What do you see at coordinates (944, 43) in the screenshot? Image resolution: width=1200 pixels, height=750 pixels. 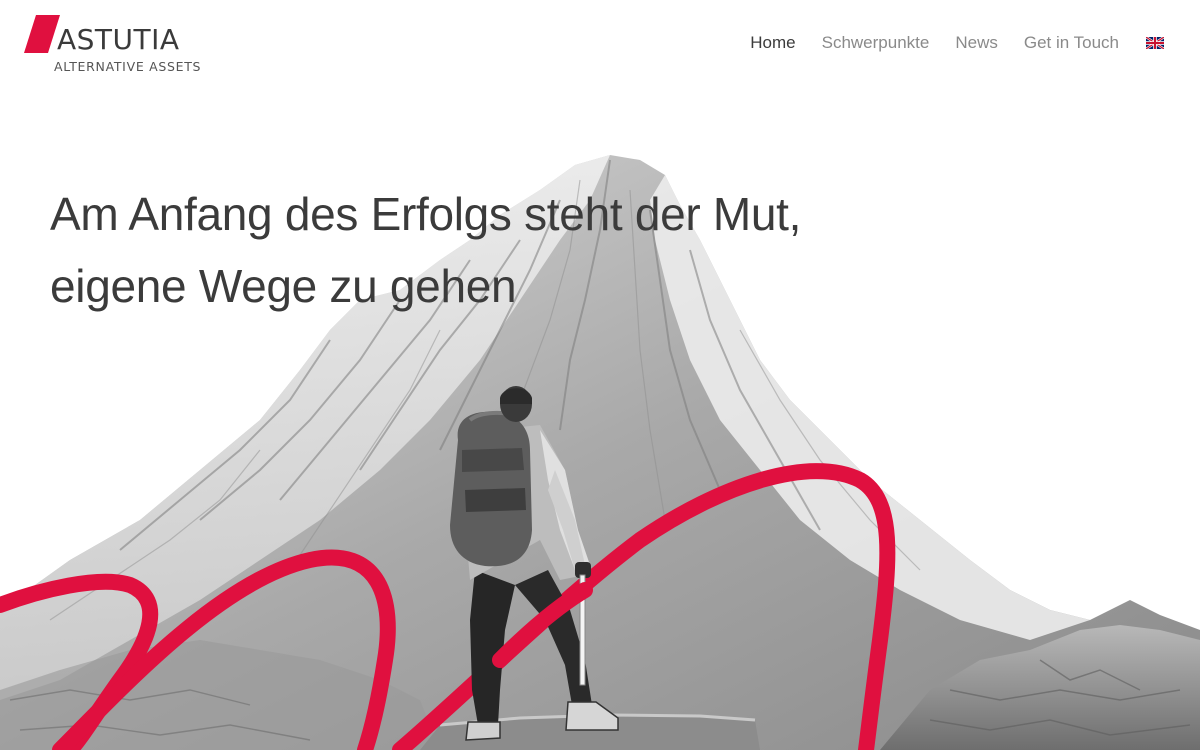 I see `main-nav: Home Schwerpunkte News Get in Touch` at bounding box center [944, 43].